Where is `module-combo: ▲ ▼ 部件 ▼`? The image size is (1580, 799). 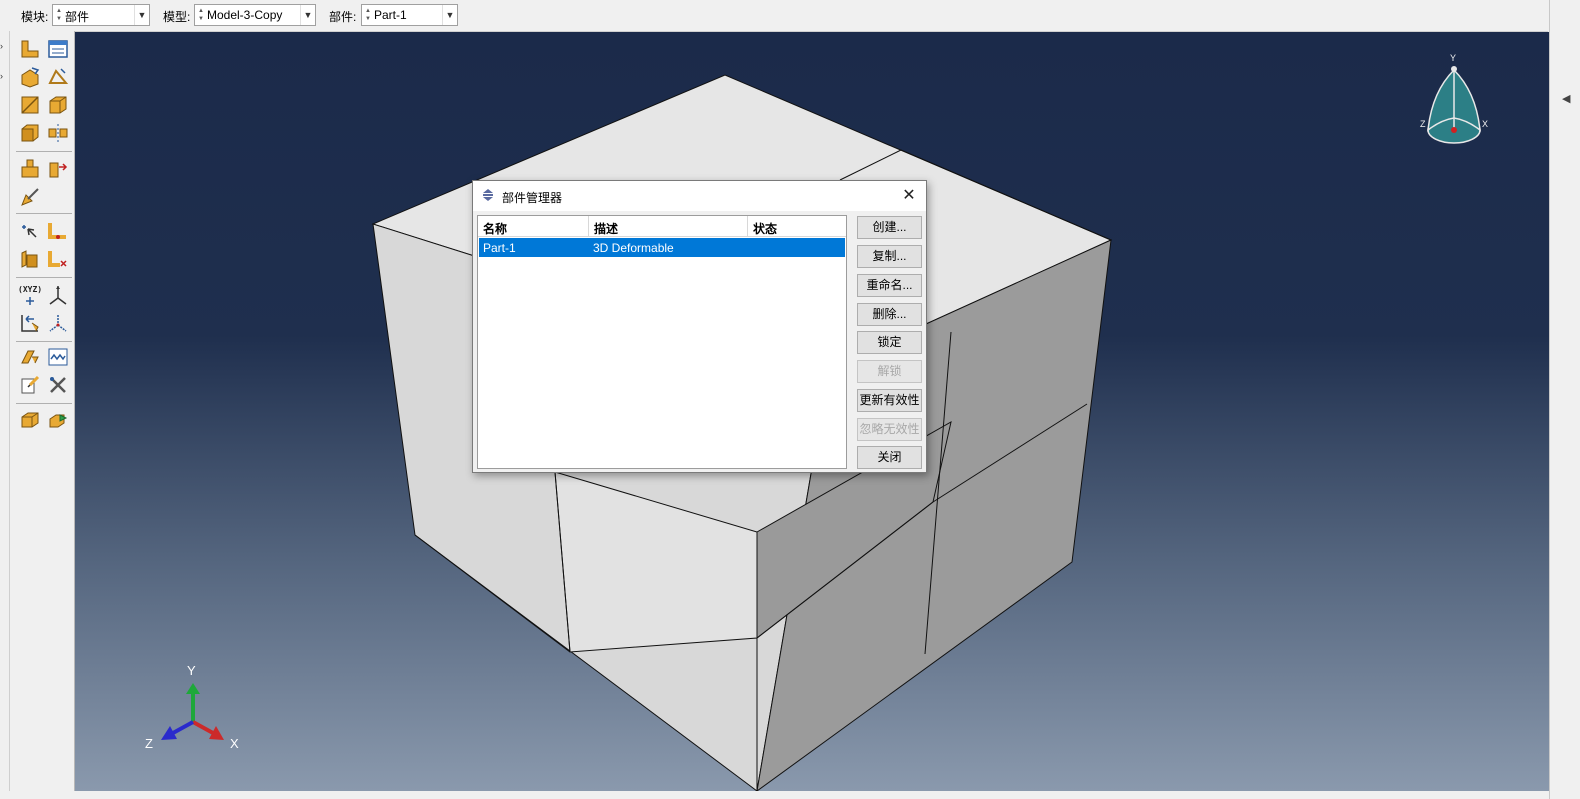 module-combo: ▲ ▼ 部件 ▼ is located at coordinates (101, 15).